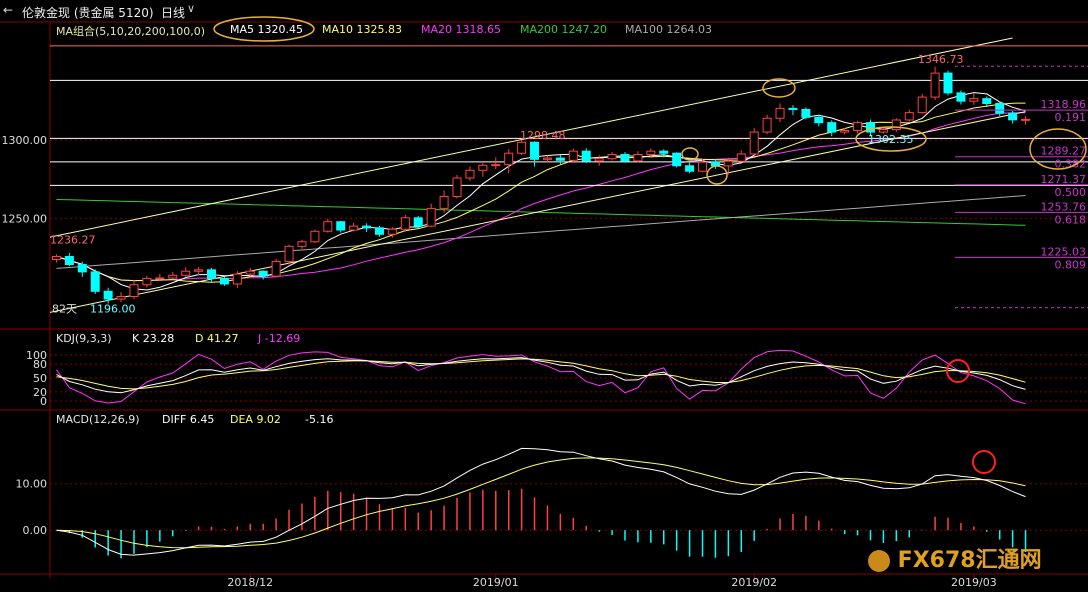 This screenshot has width=1088, height=592. I want to click on x-tick-label: 2019/02, so click(754, 582).